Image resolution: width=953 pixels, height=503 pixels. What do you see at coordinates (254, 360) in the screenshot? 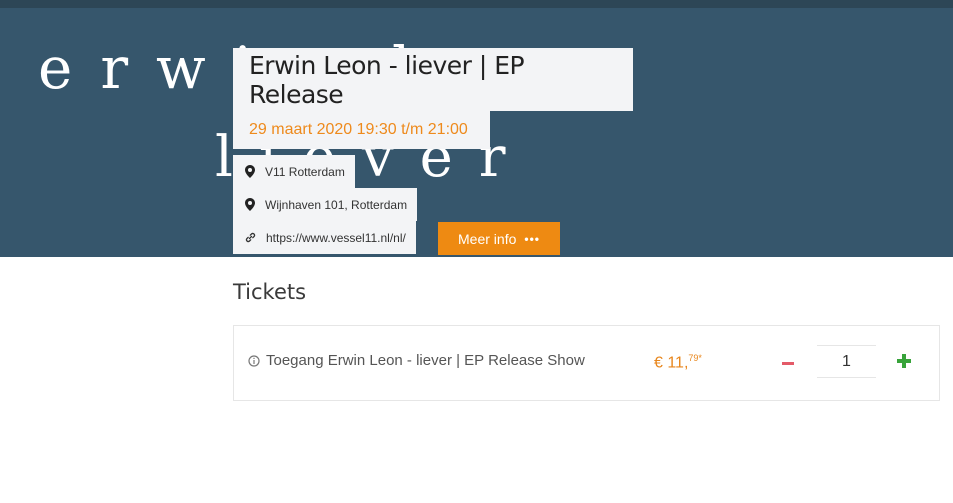
I see `info-icon` at bounding box center [254, 360].